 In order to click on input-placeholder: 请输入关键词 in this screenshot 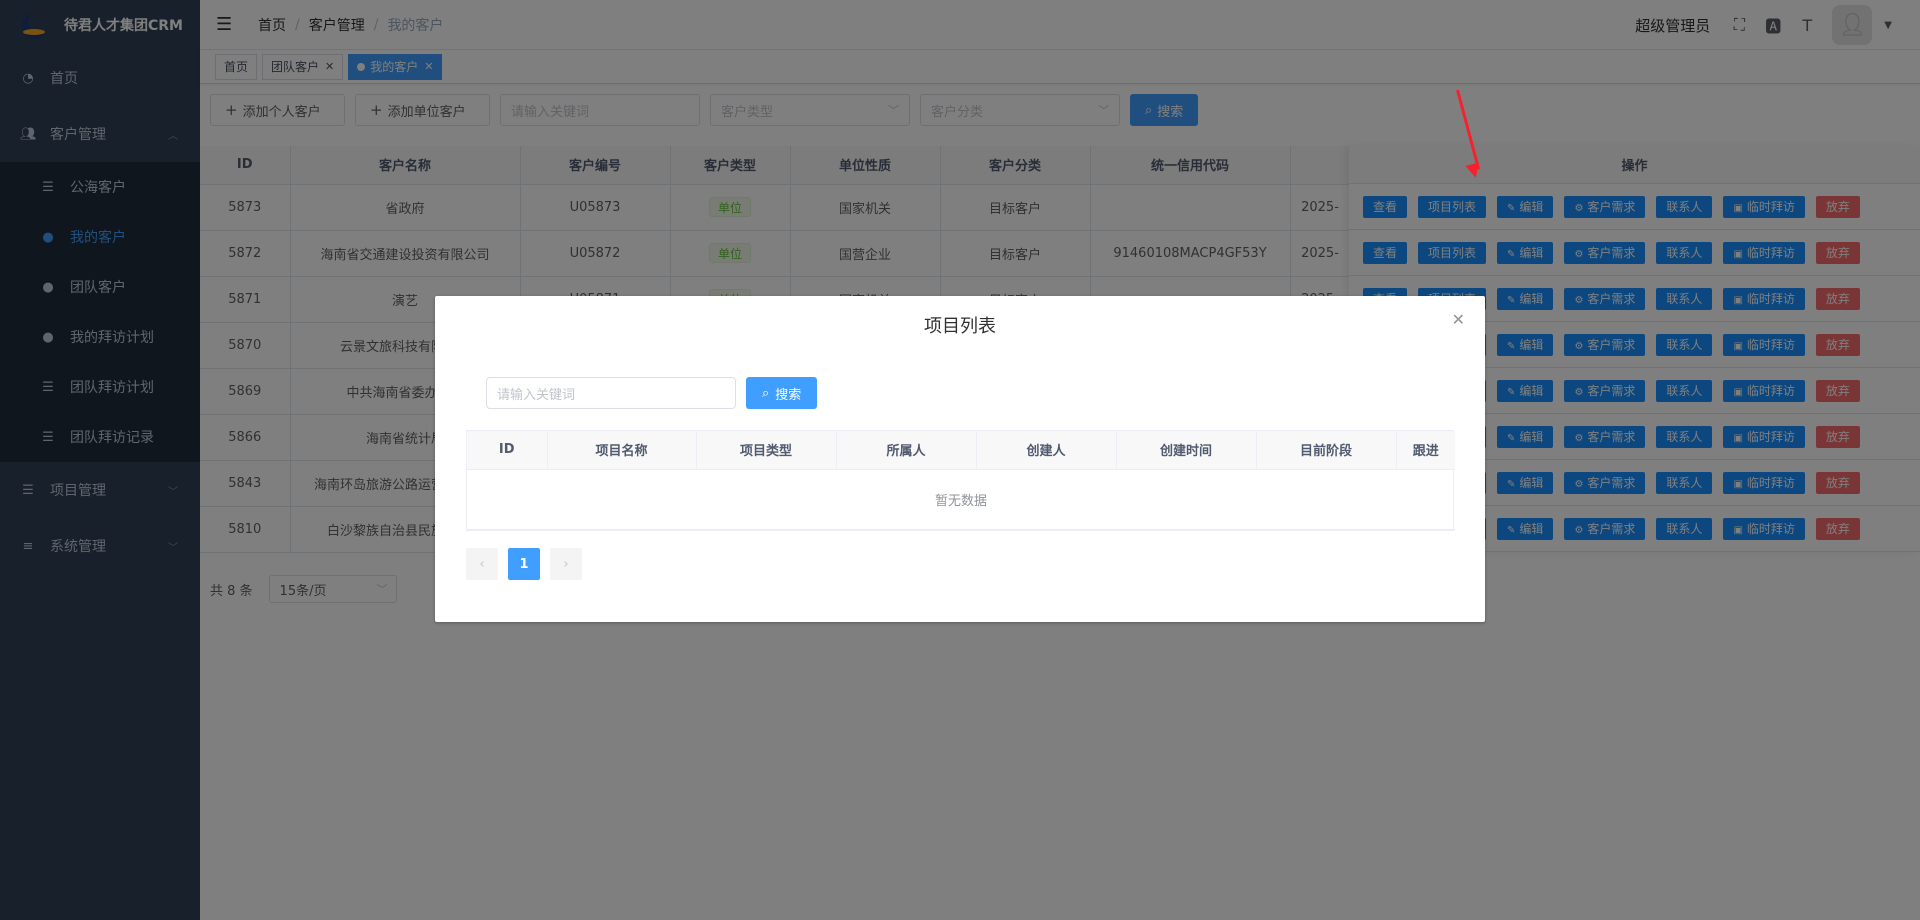, I will do `click(536, 395)`.